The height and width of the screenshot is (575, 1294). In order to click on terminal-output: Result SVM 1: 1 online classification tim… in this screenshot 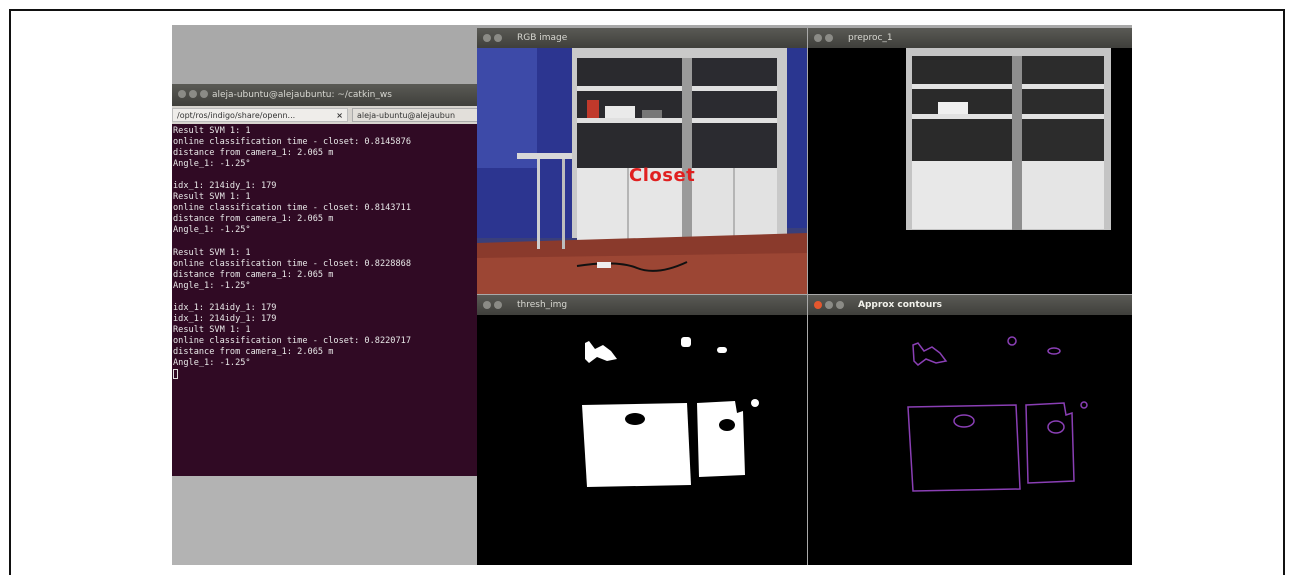, I will do `click(324, 300)`.